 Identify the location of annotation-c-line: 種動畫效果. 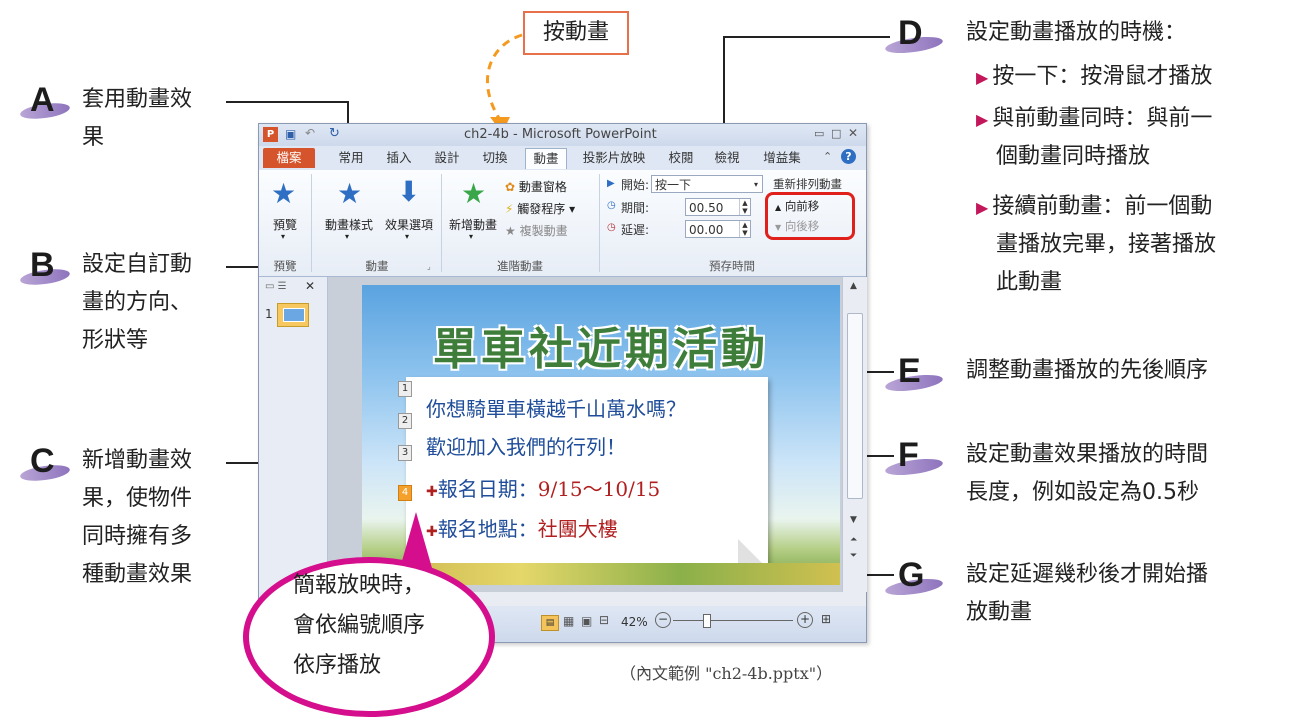
(137, 574).